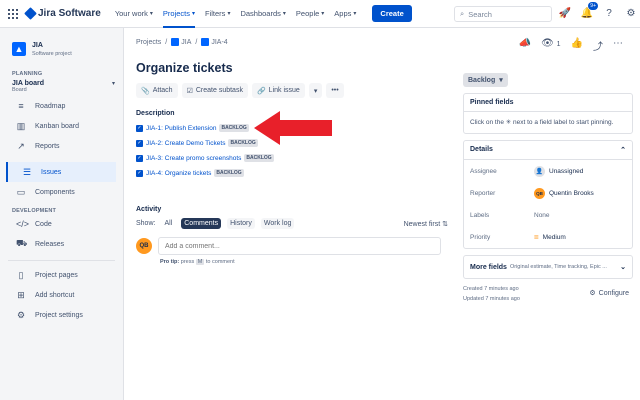 Image resolution: width=640 pixels, height=400 pixels. I want to click on nav-apps: Apps ▾, so click(345, 14).